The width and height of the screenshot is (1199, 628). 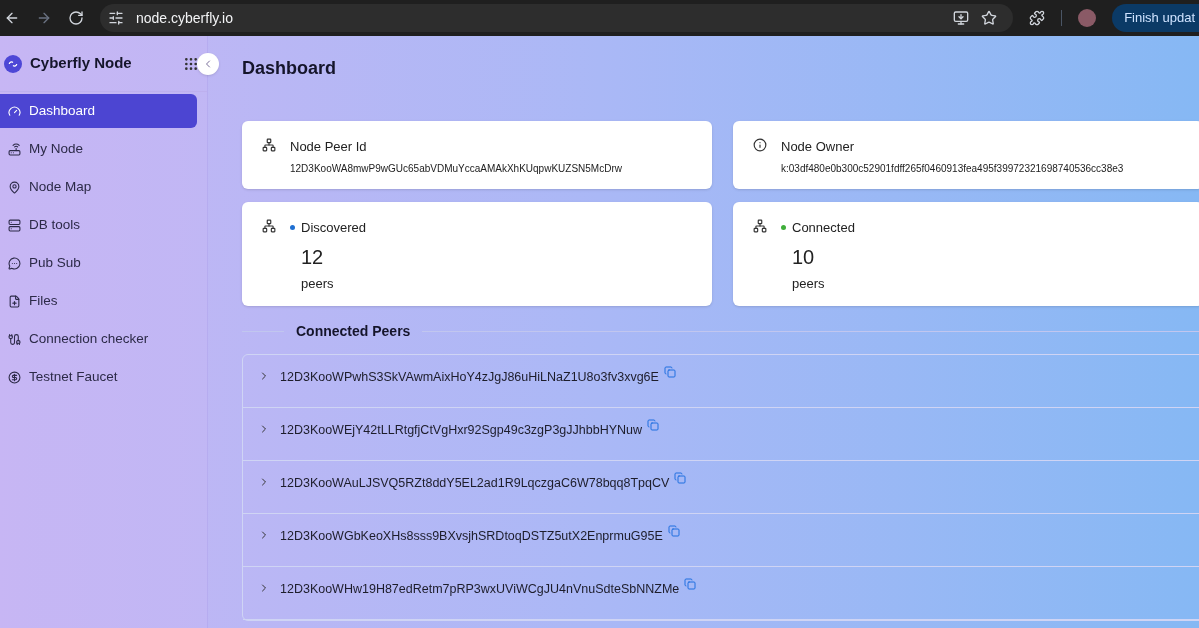 I want to click on site-settings-icon, so click(x=116, y=18).